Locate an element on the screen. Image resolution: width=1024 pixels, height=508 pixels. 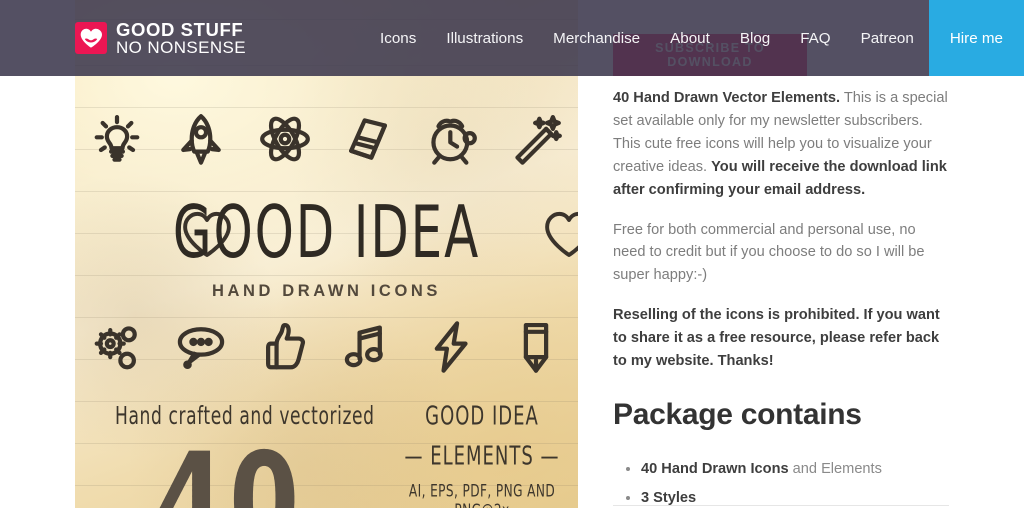
icon-row-top is located at coordinates (326, 139).